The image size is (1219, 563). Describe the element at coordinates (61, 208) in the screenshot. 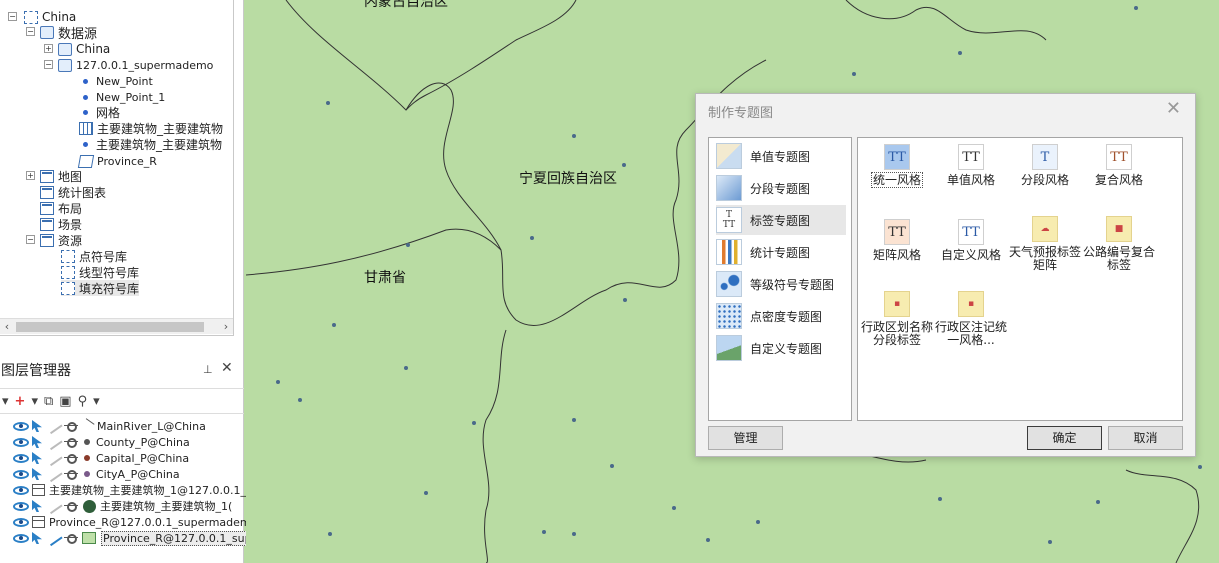

I see `tree-item-layouts: 布局` at that location.